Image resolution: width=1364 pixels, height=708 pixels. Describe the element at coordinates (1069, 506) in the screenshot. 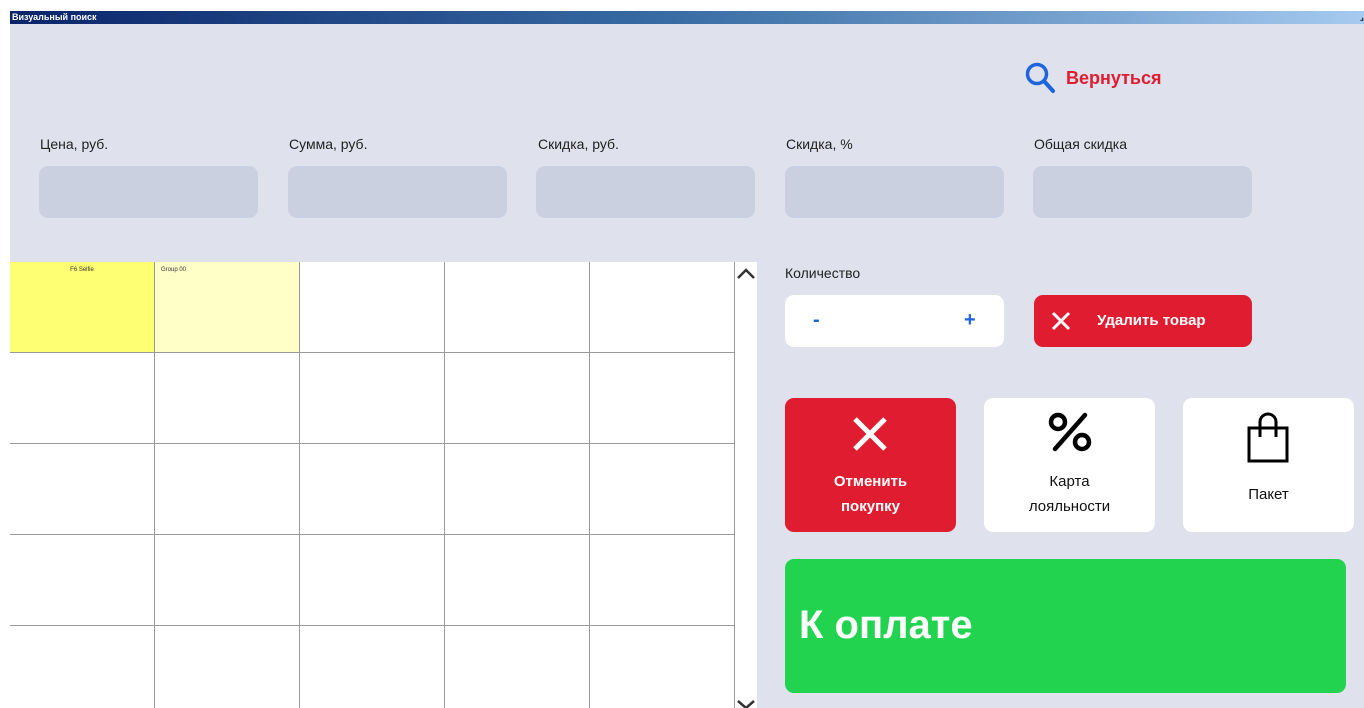

I see `loyalty-card-label-2: лояльности` at that location.